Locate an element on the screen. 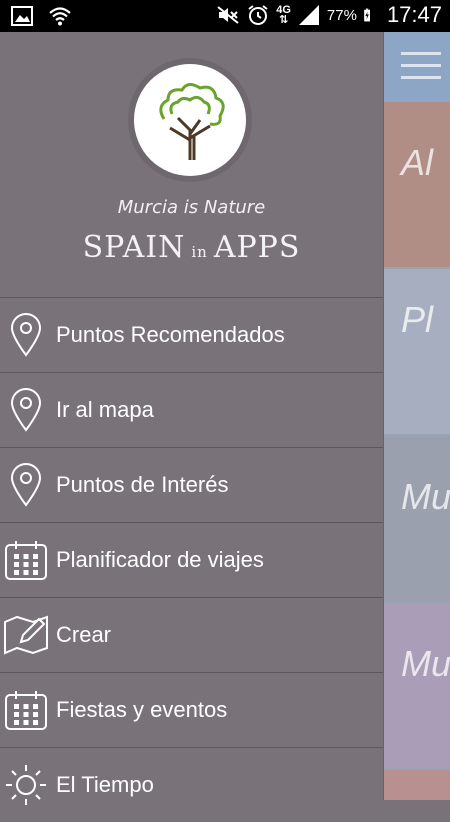 This screenshot has height=822, width=450. edit-map-icon is located at coordinates (26, 635).